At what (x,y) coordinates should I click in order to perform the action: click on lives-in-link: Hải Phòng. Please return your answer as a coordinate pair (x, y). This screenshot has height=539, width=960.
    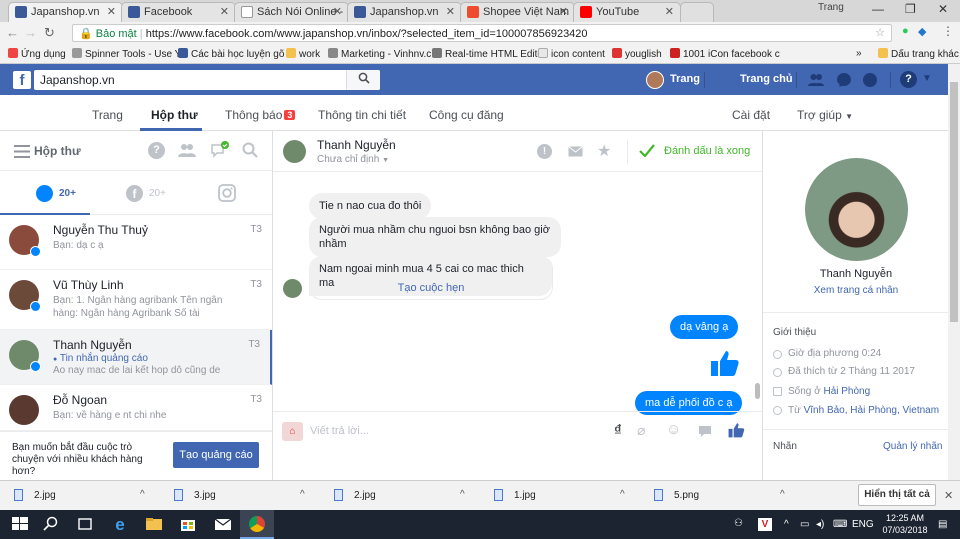
    Looking at the image, I should click on (846, 391).